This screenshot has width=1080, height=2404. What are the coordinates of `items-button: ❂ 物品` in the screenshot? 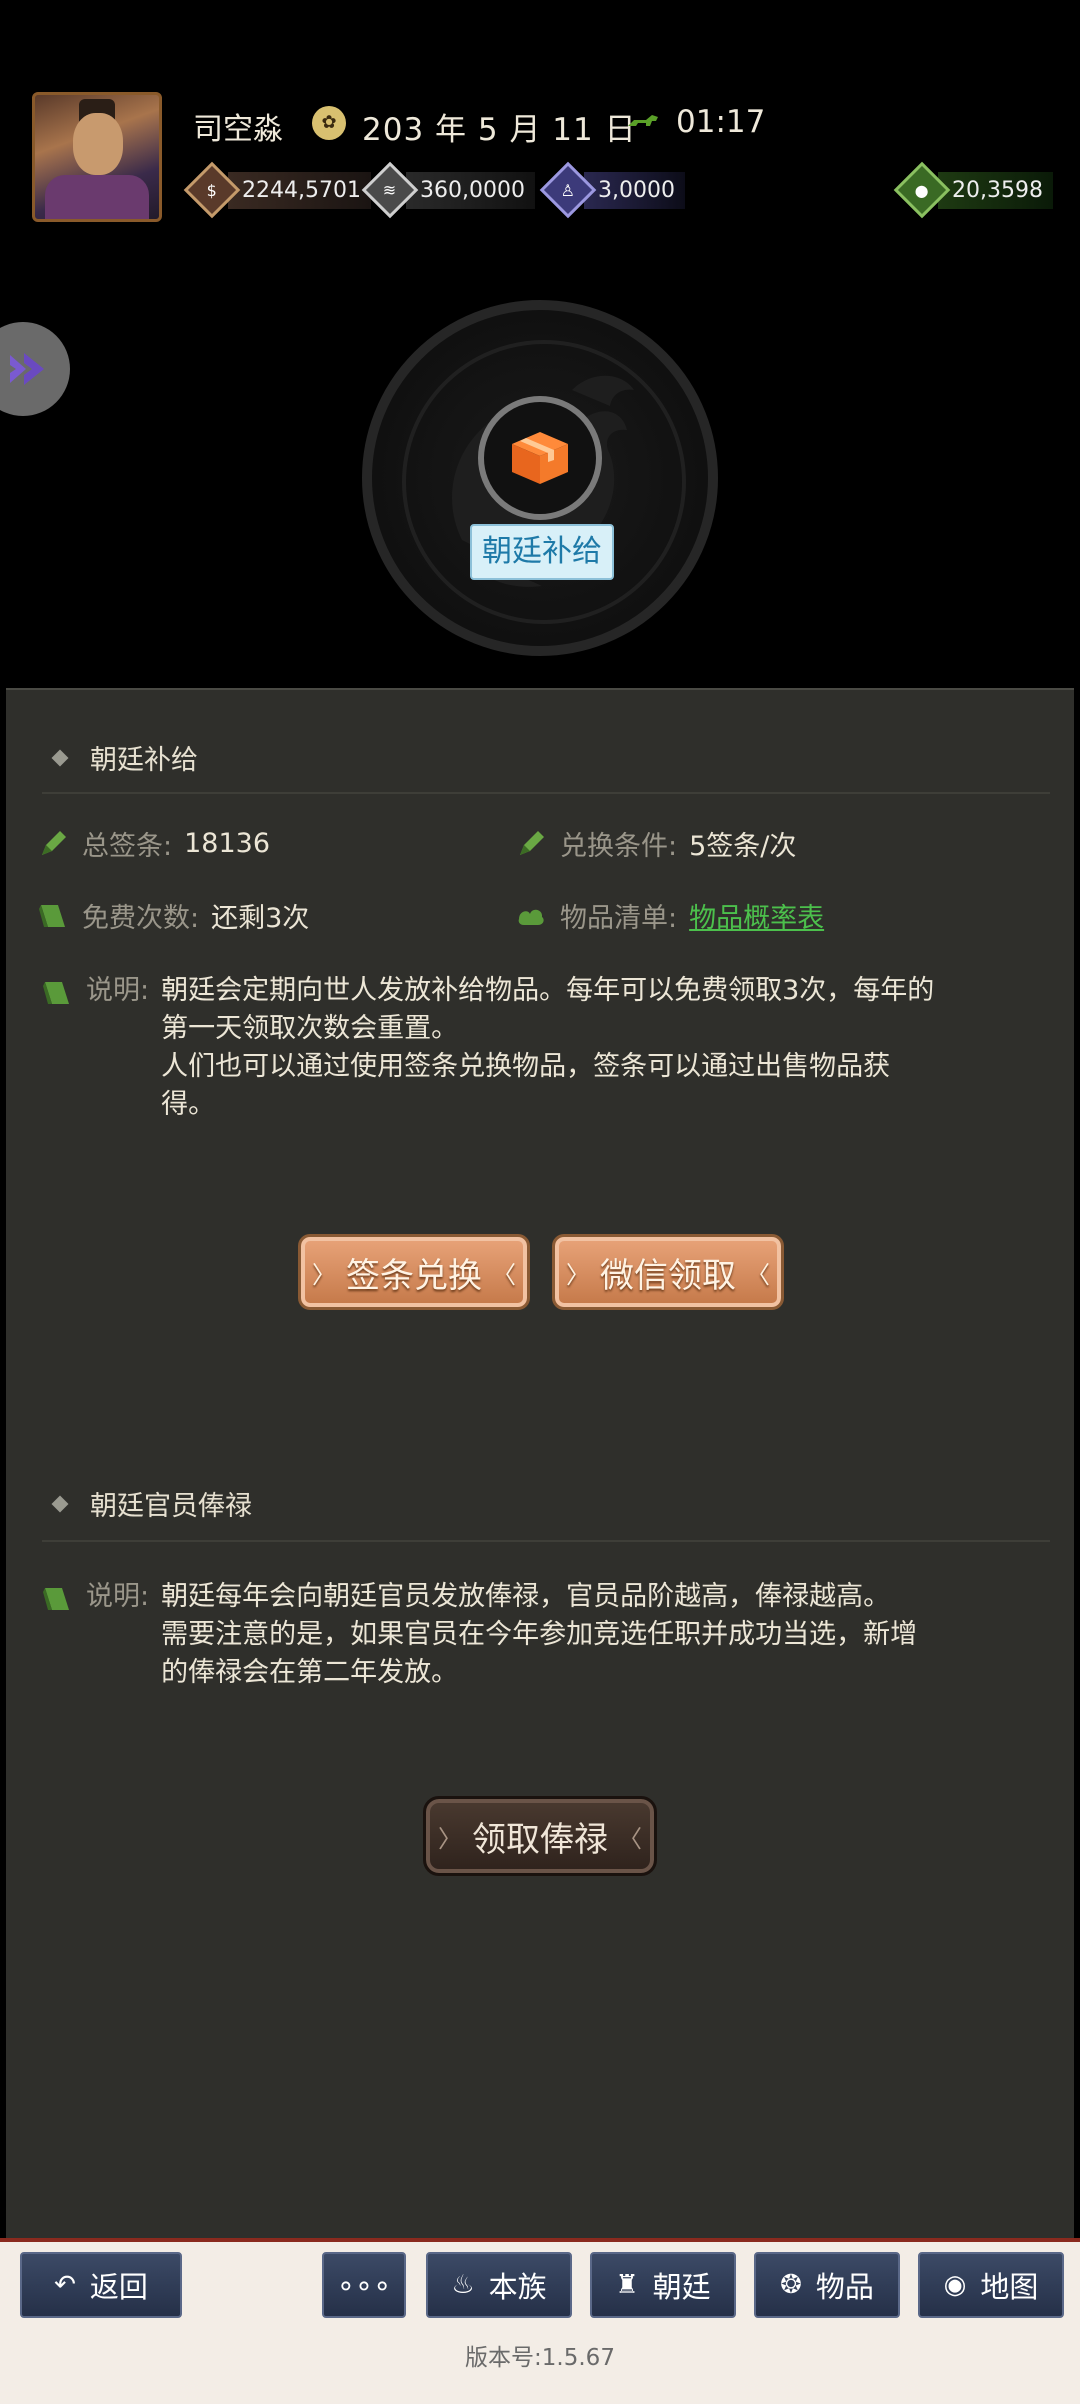 It's located at (827, 2285).